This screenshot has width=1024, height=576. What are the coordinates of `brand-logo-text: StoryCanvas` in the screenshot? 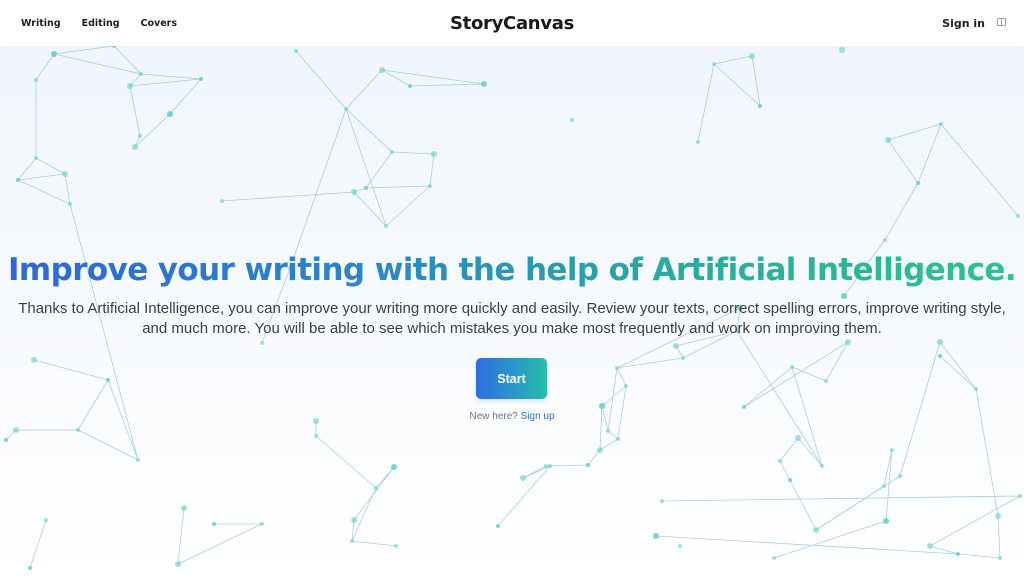 It's located at (512, 23).